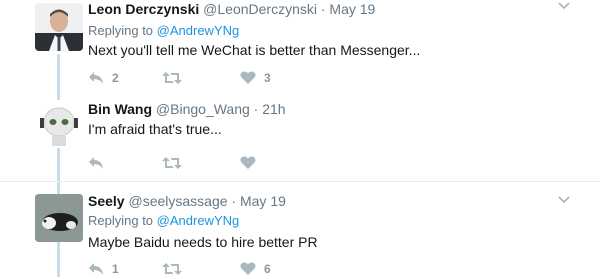  I want to click on like-button, so click(252, 163).